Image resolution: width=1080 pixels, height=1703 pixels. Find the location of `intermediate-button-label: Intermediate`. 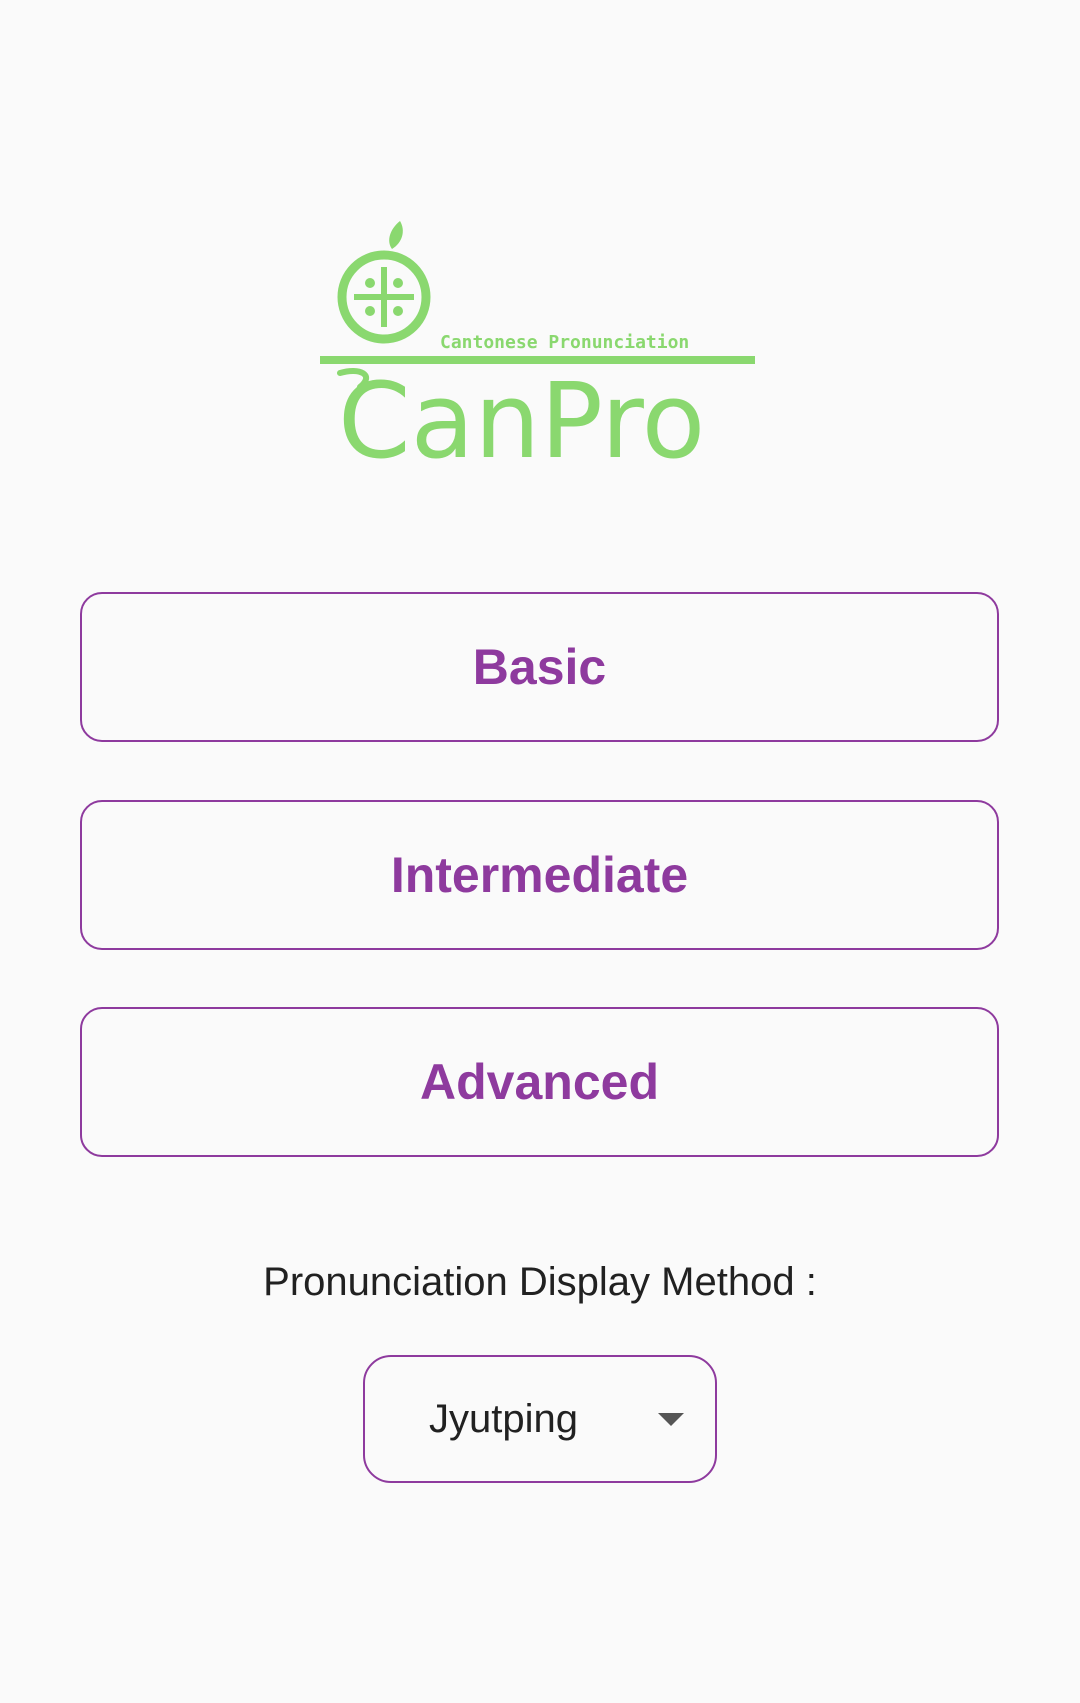

intermediate-button-label: Intermediate is located at coordinates (539, 875).